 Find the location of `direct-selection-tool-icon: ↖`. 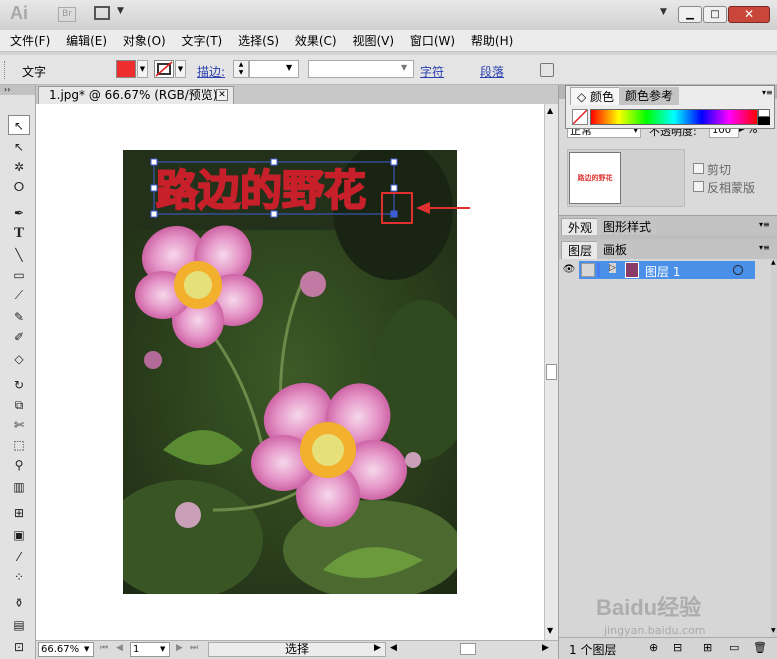

direct-selection-tool-icon: ↖ is located at coordinates (19, 147).